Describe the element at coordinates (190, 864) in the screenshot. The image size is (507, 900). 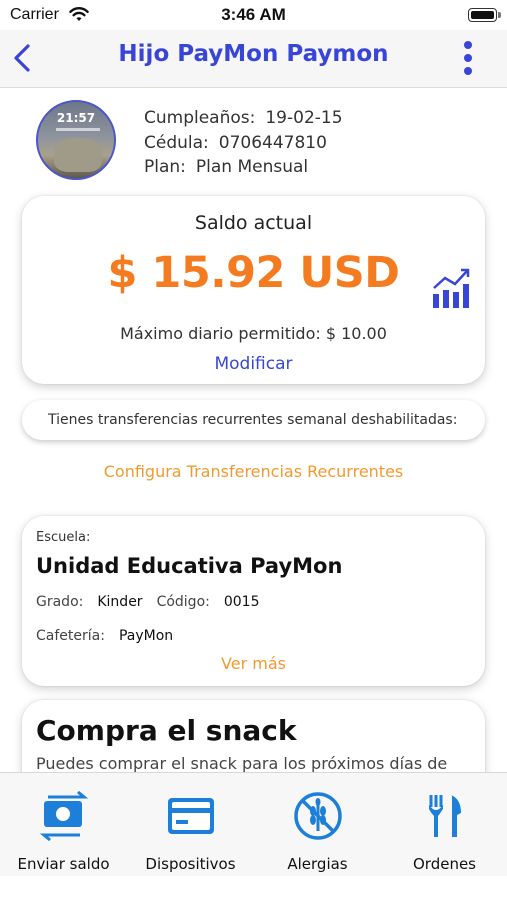
I see `tab-devices-label: Dispositivos` at that location.